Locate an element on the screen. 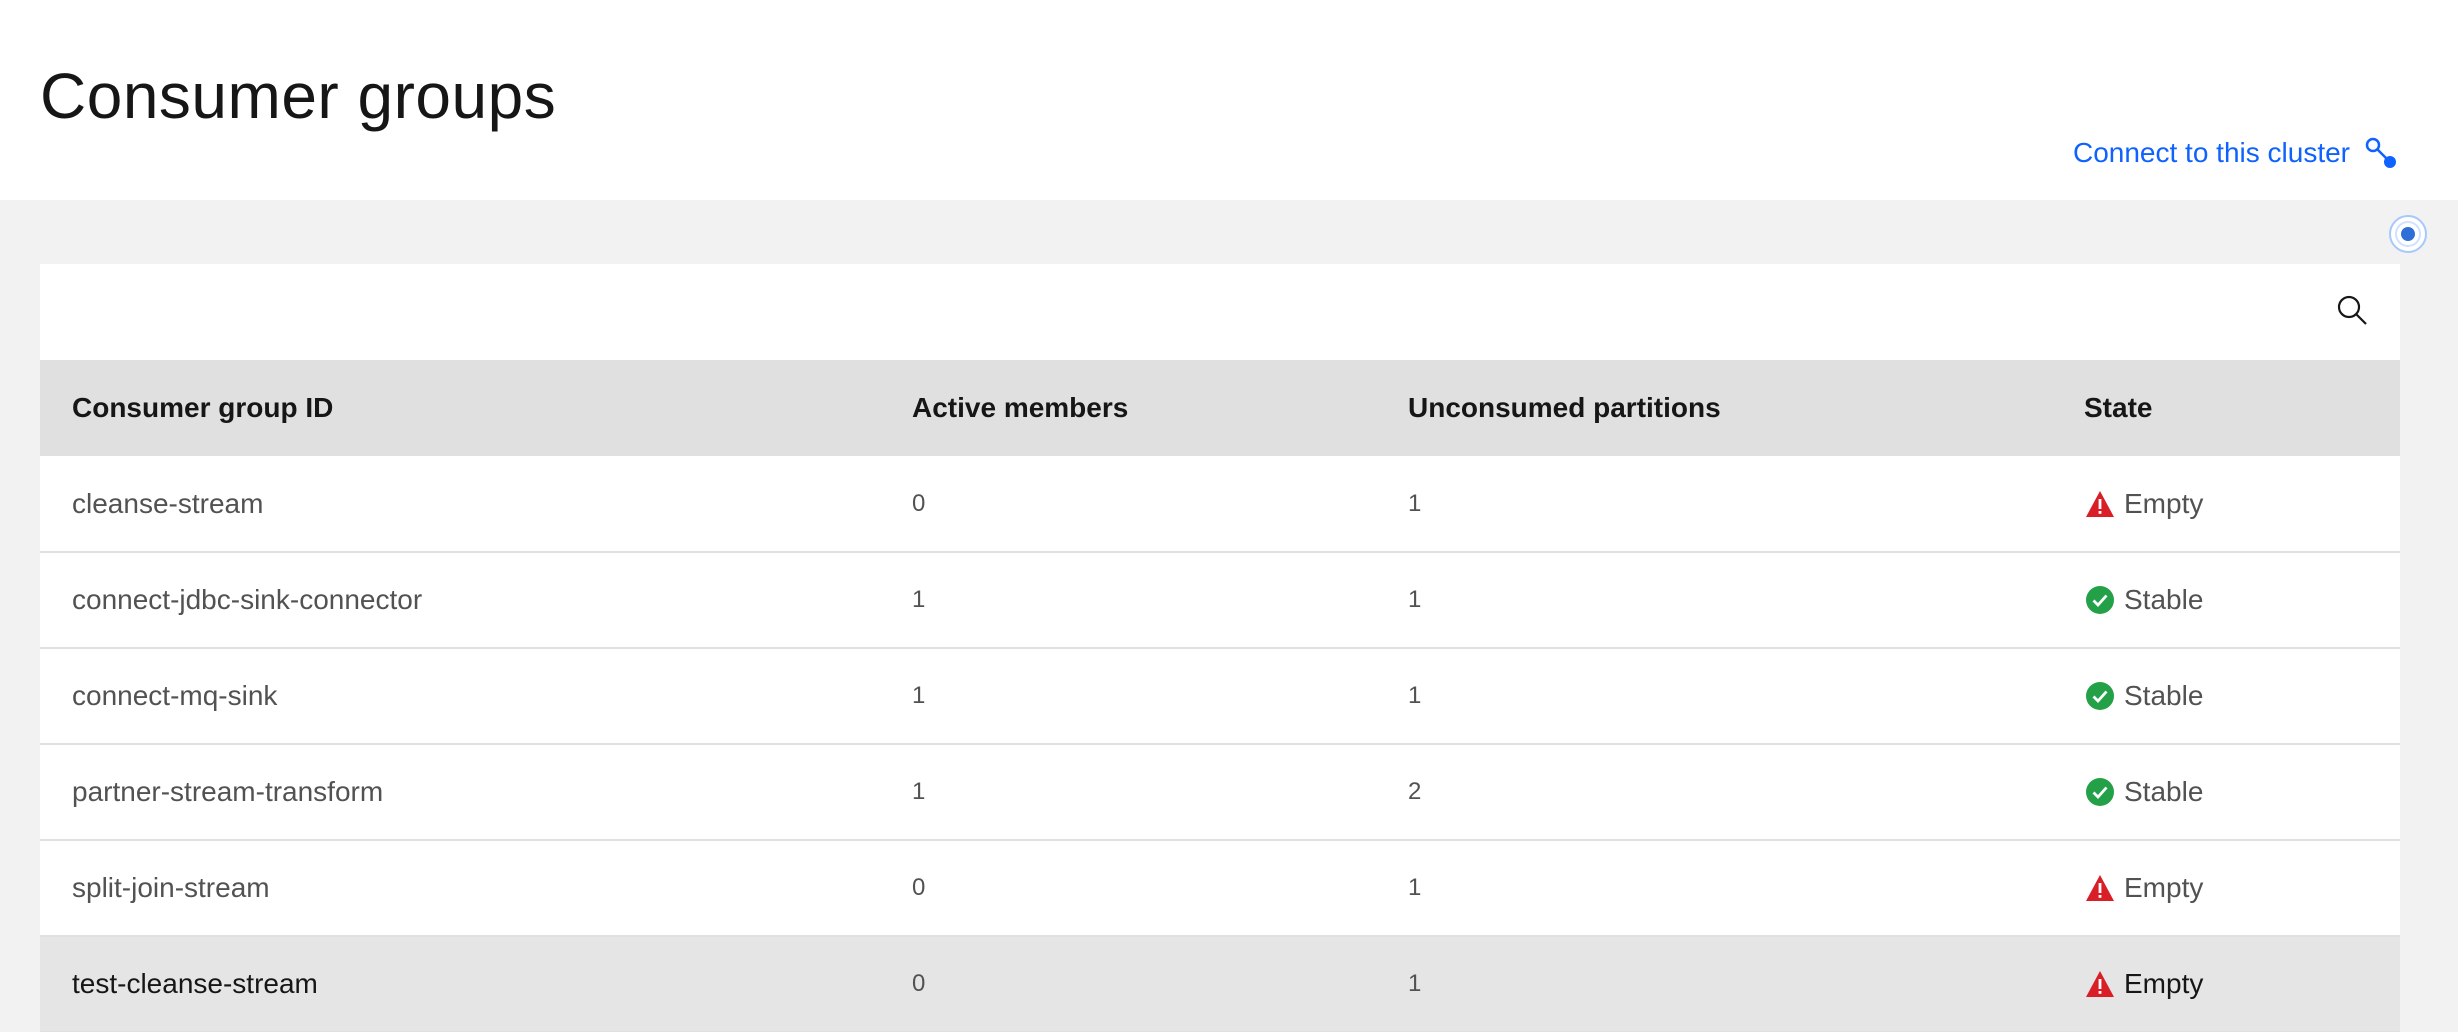 This screenshot has width=2458, height=1032. search-icon is located at coordinates (2352, 312).